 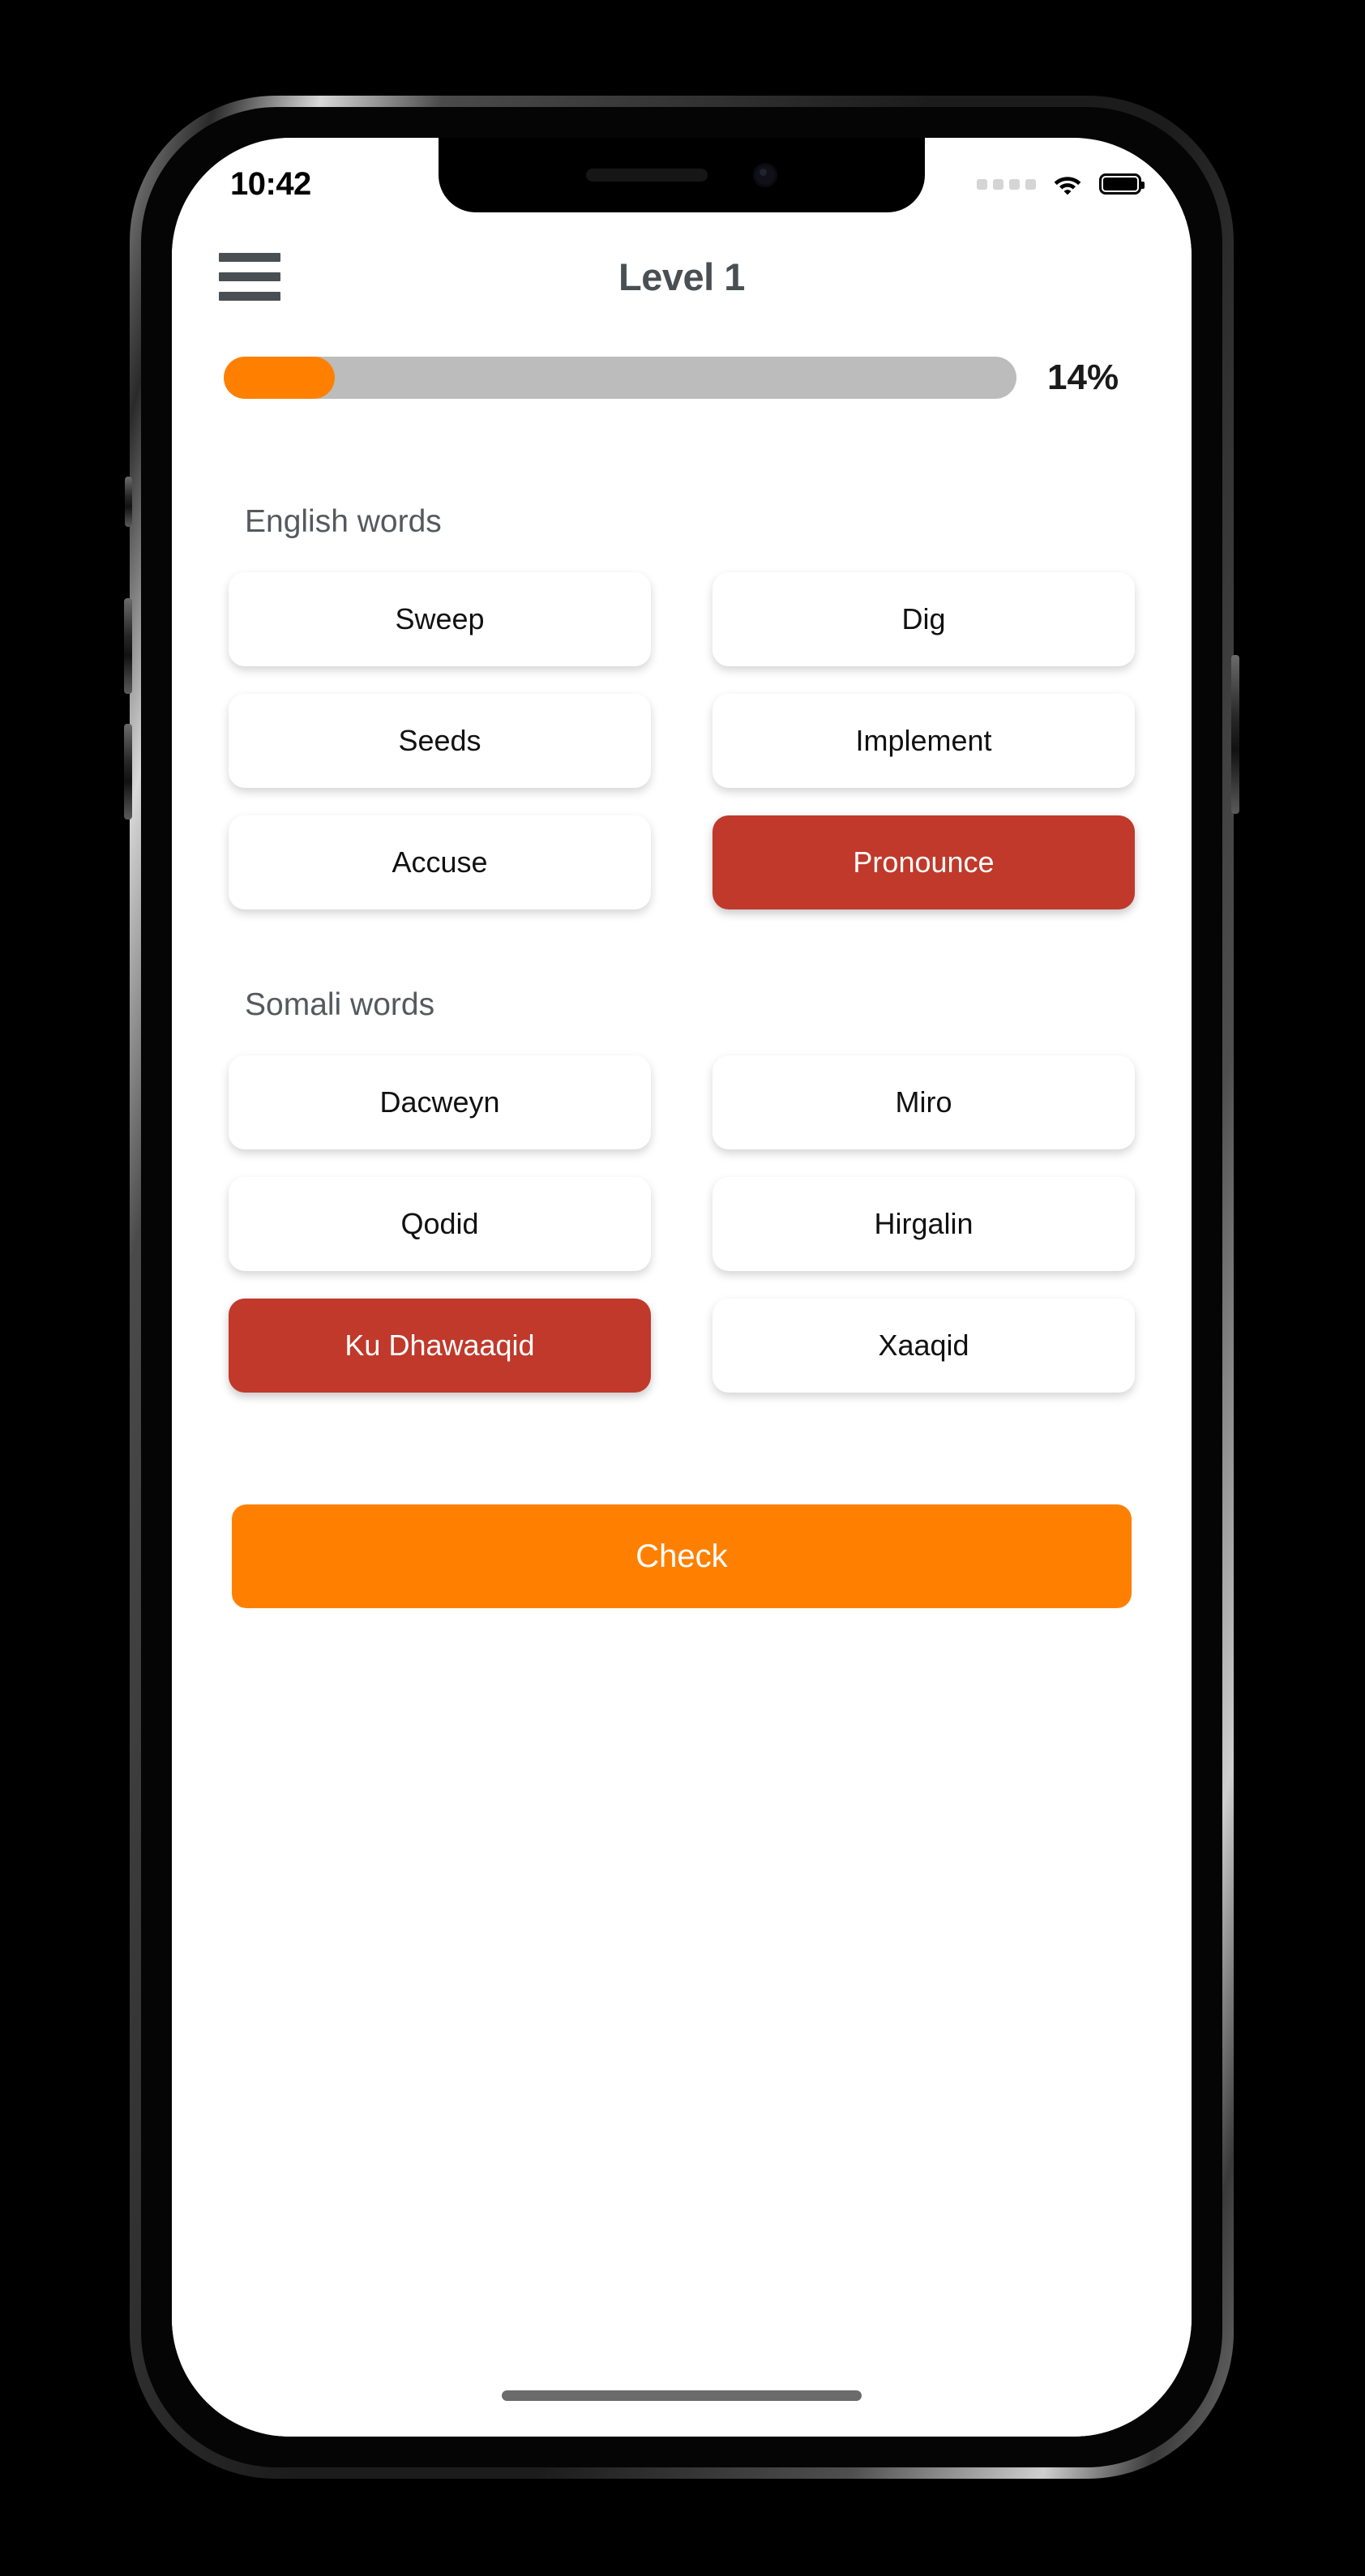 What do you see at coordinates (923, 1224) in the screenshot?
I see `word-card-somali-3: Hirgalin` at bounding box center [923, 1224].